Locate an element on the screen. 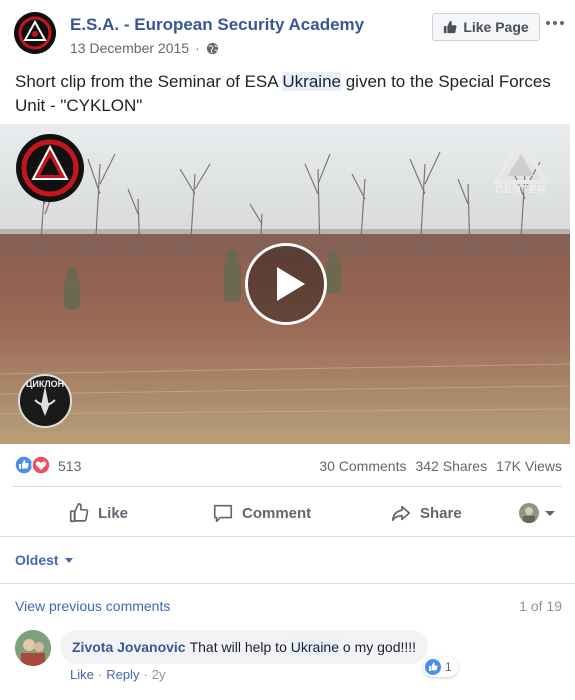 Image resolution: width=575 pixels, height=700 pixels. comment-icon is located at coordinates (223, 513).